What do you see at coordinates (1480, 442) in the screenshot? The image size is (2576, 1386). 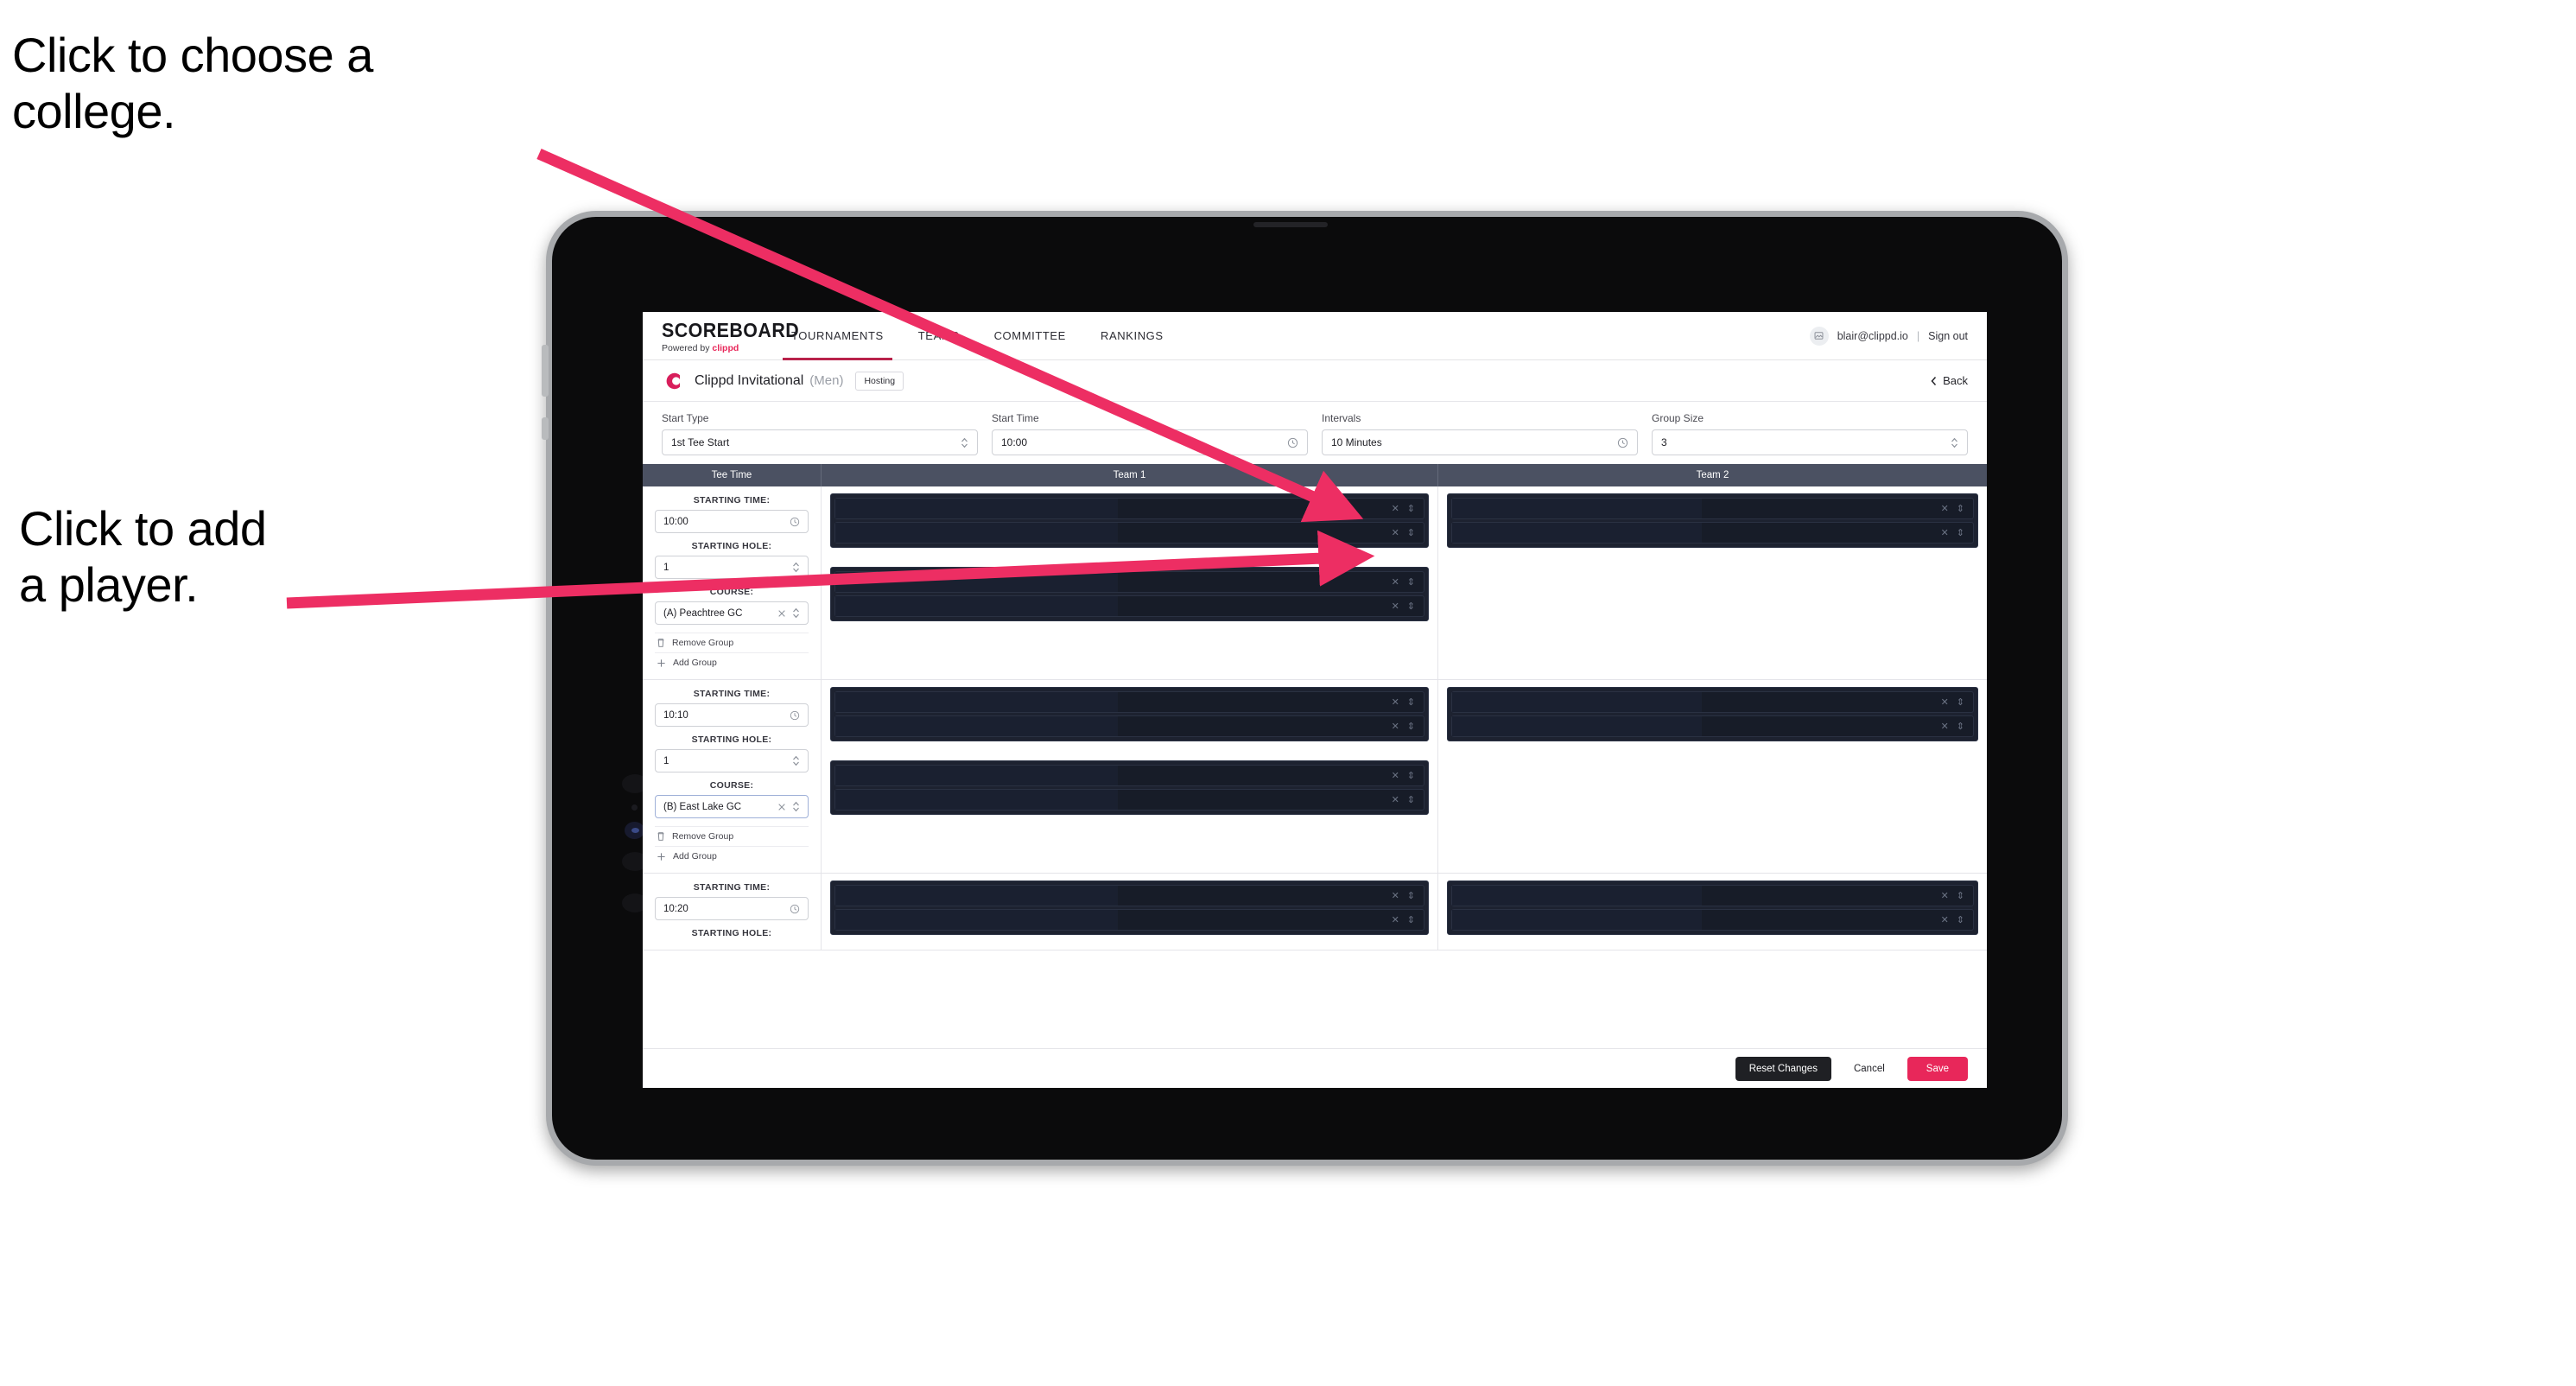 I see `intervals-input: 10 Minutes` at bounding box center [1480, 442].